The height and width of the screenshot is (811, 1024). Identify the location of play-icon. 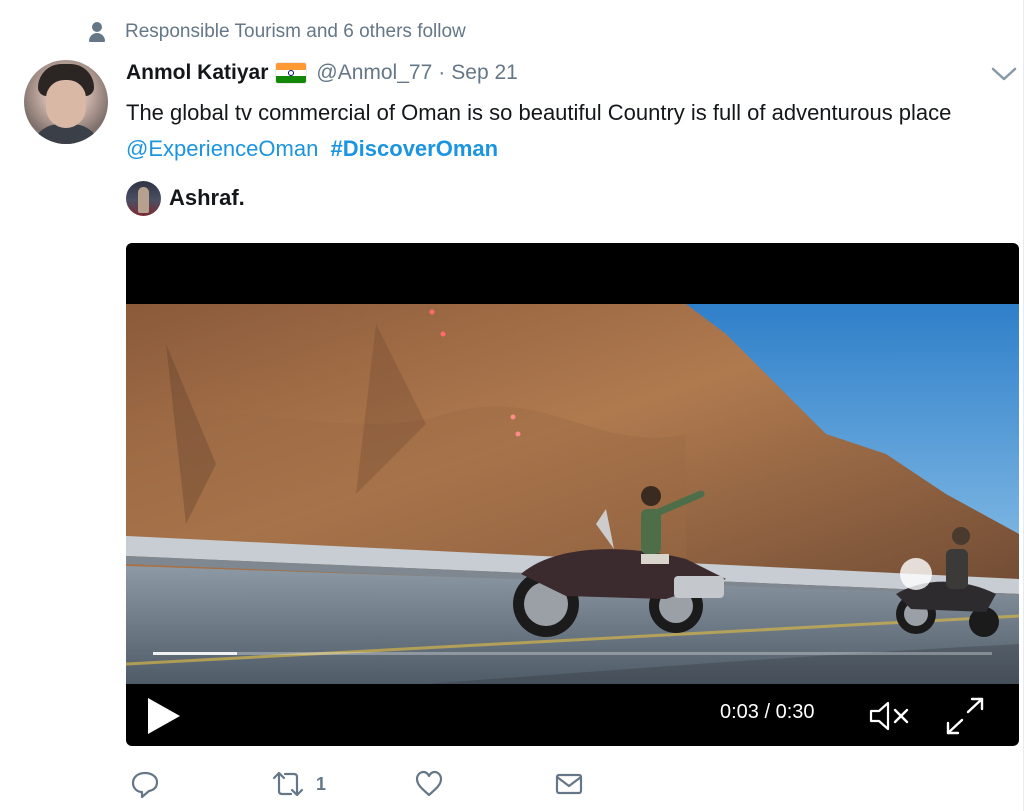
(164, 716).